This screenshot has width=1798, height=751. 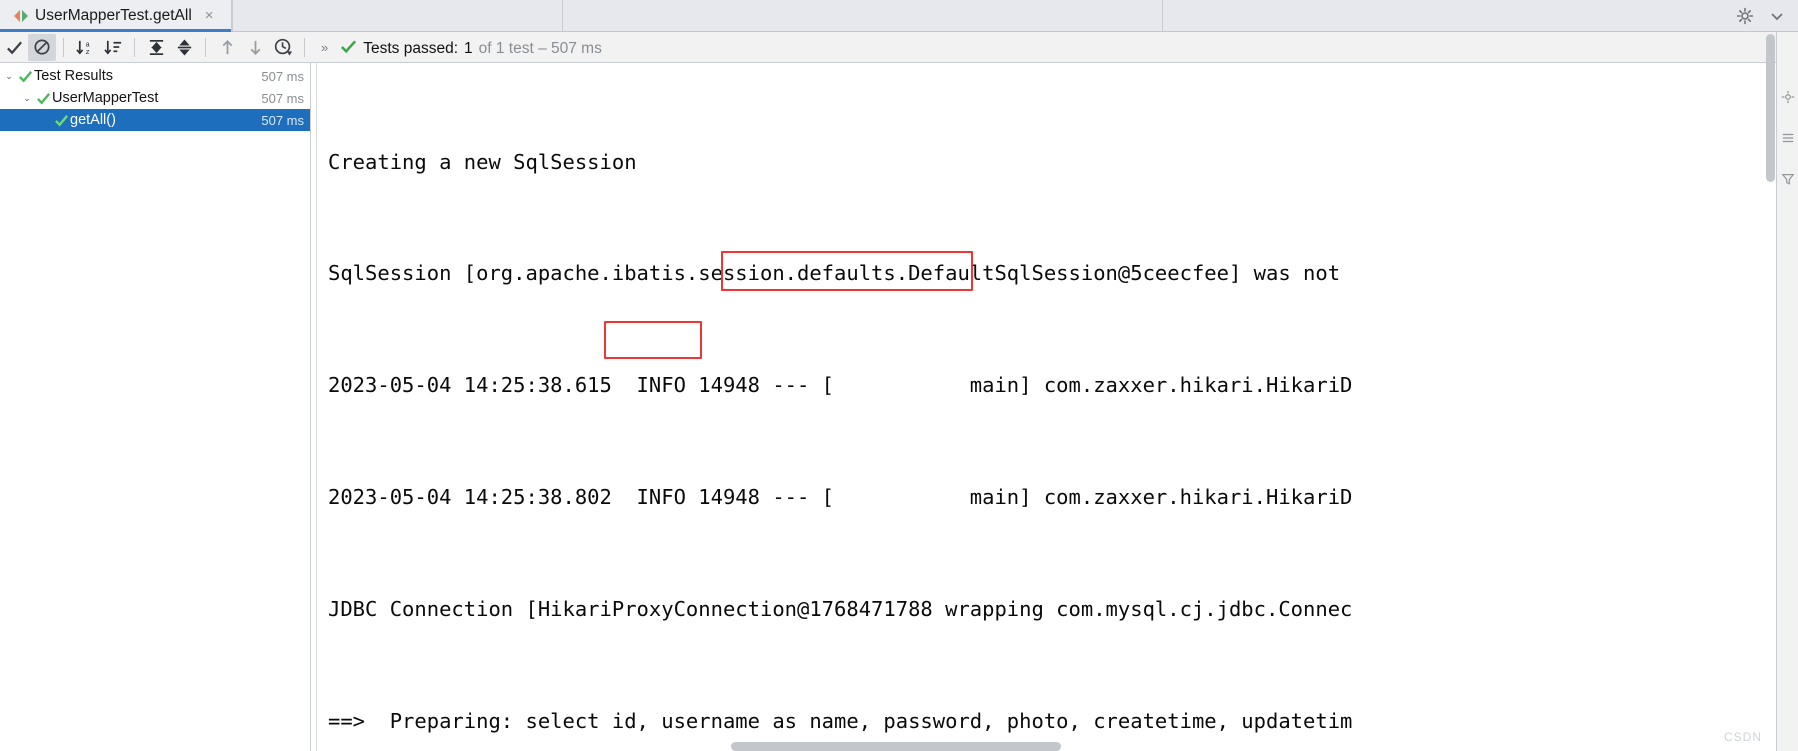 What do you see at coordinates (324, 47) in the screenshot?
I see `toolbar-overflow-button: »` at bounding box center [324, 47].